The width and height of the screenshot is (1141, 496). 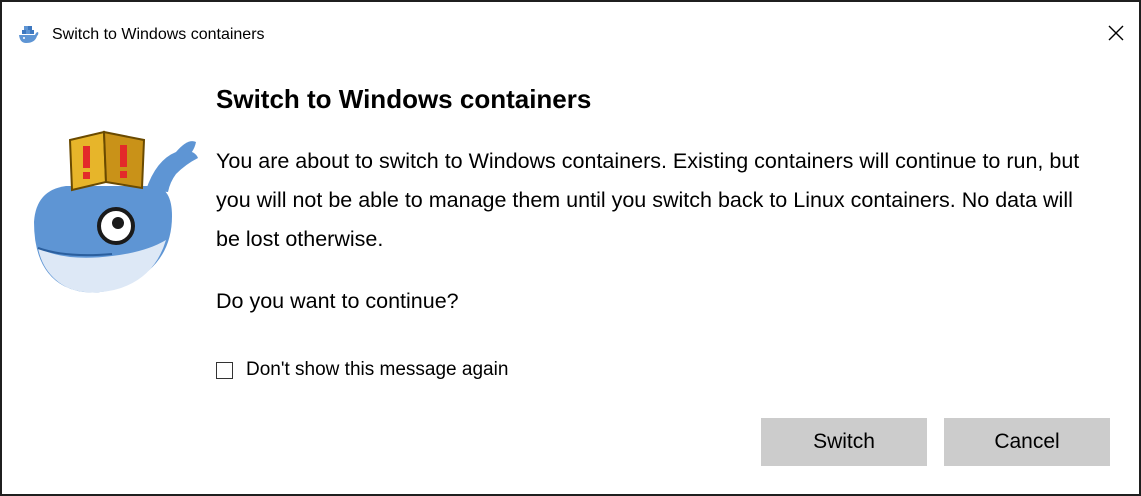 What do you see at coordinates (224, 370) in the screenshot?
I see `dont-show-again-checkbox` at bounding box center [224, 370].